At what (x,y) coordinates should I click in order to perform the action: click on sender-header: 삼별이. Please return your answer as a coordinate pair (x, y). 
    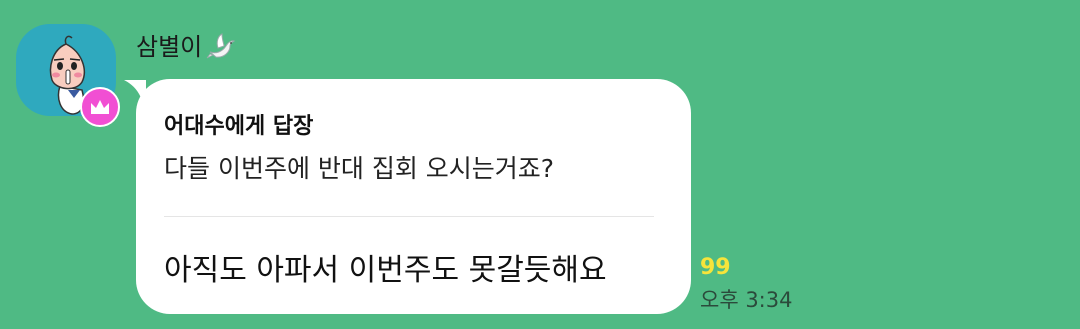
    Looking at the image, I should click on (186, 47).